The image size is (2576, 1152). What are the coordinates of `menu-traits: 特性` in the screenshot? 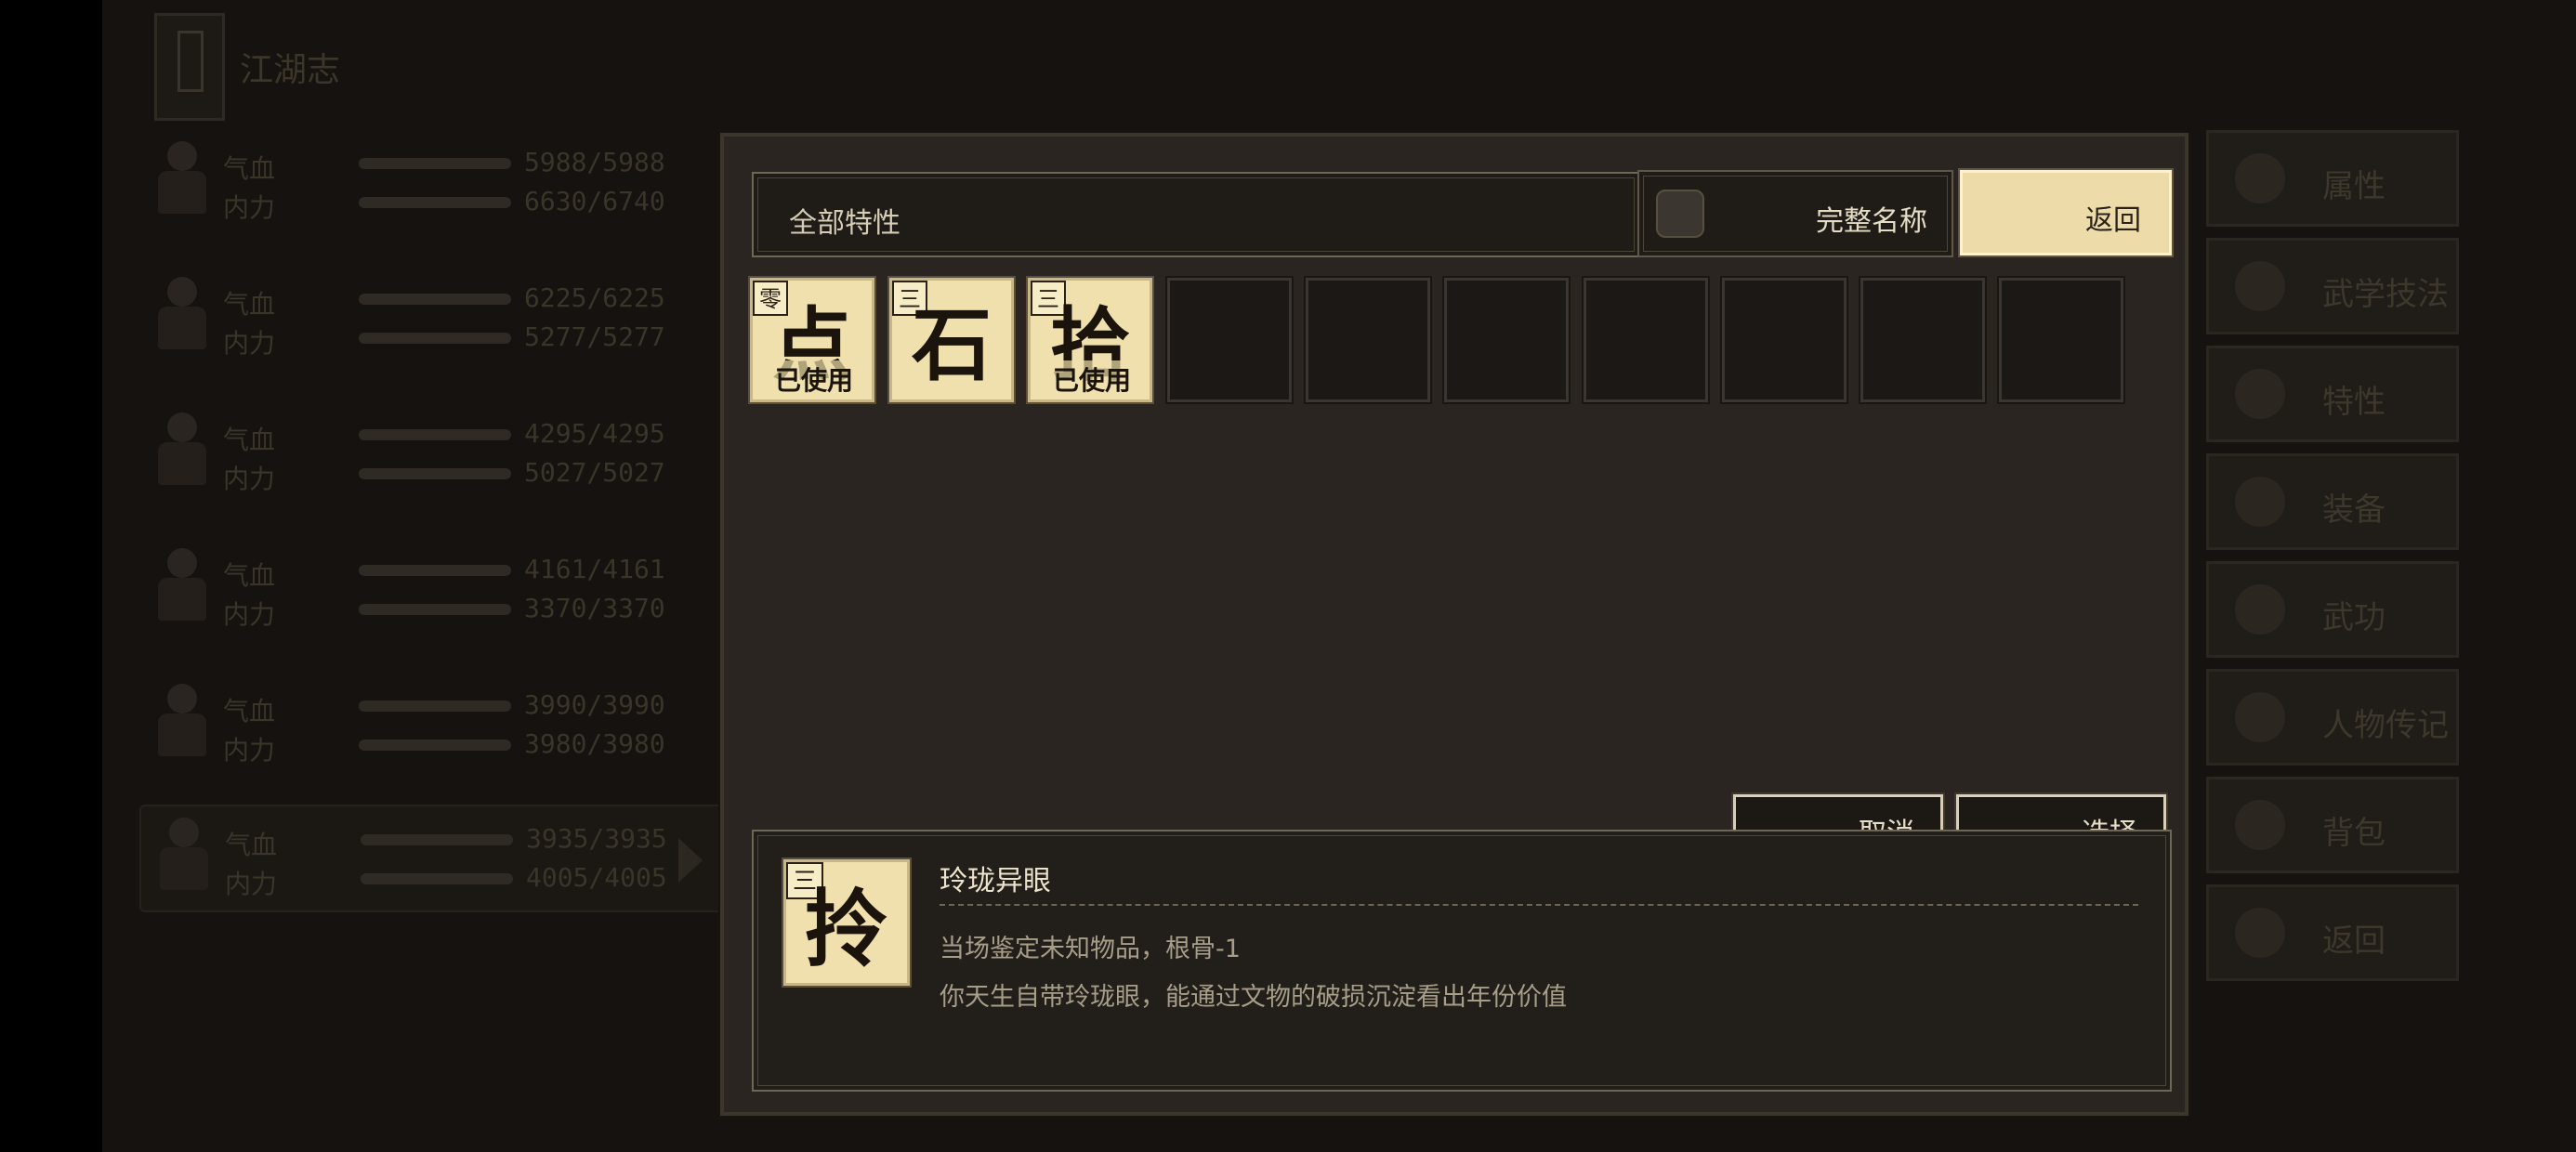 It's located at (2332, 394).